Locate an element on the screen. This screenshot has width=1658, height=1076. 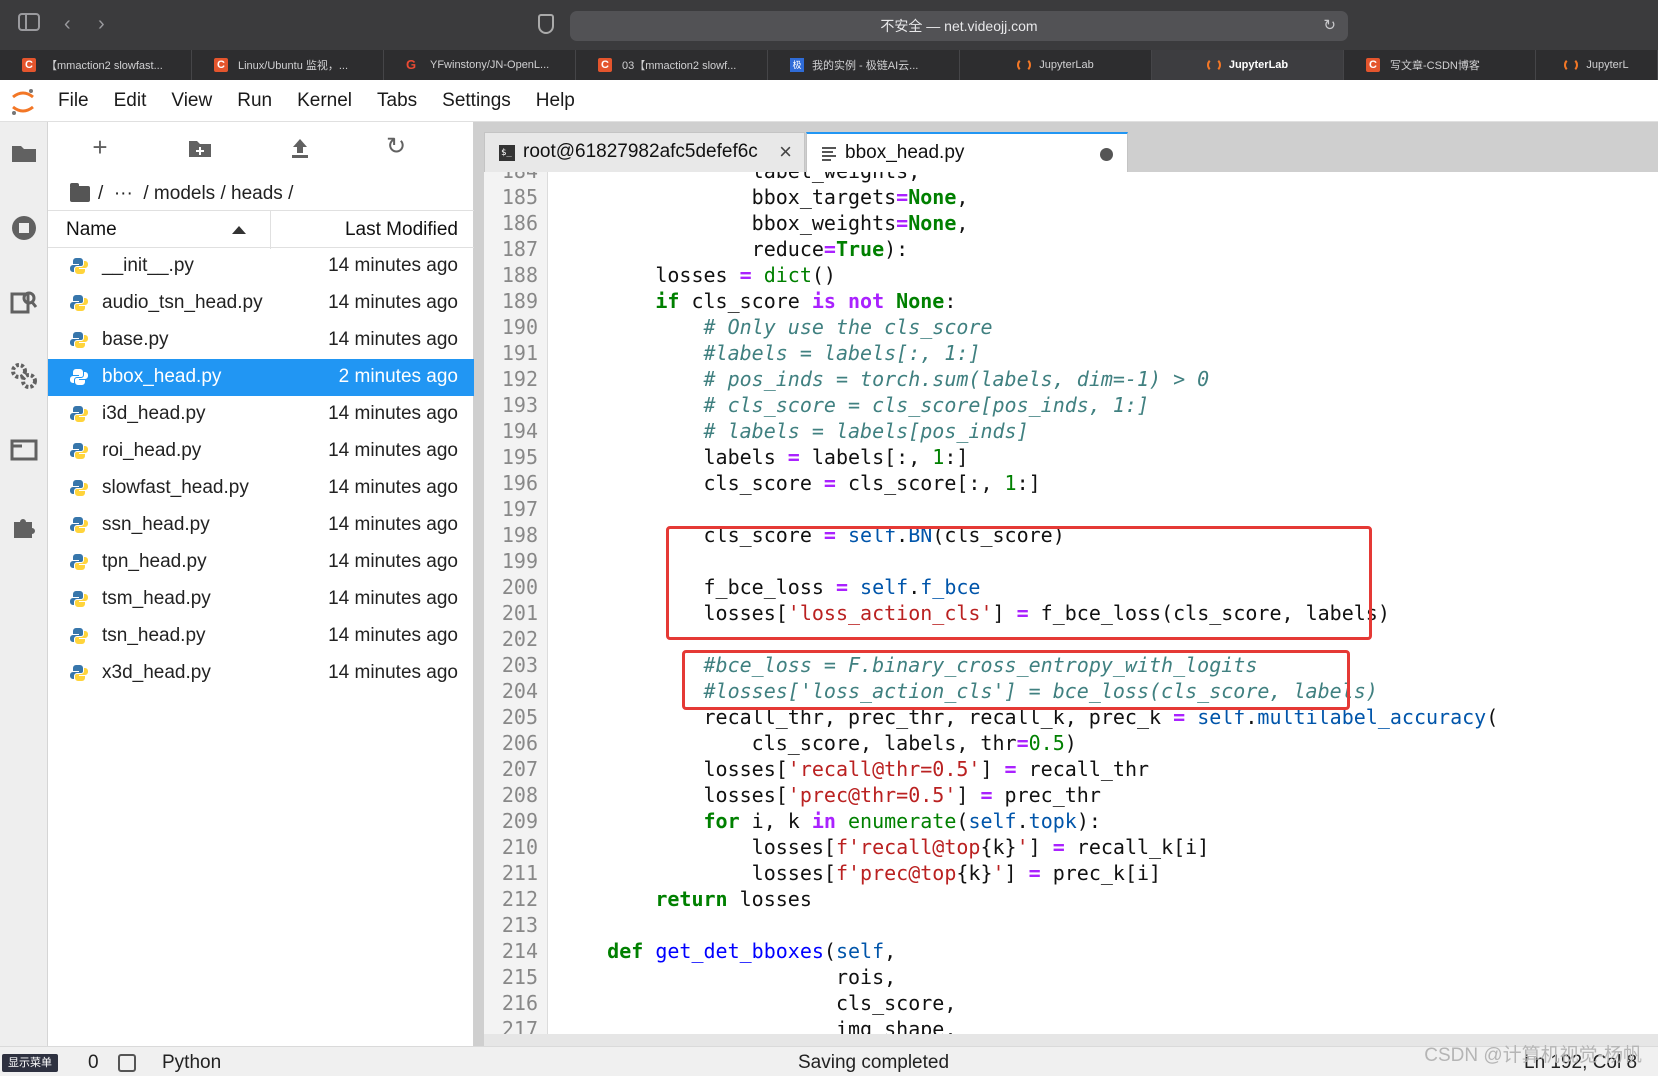
gear-icon is located at coordinates (24, 376).